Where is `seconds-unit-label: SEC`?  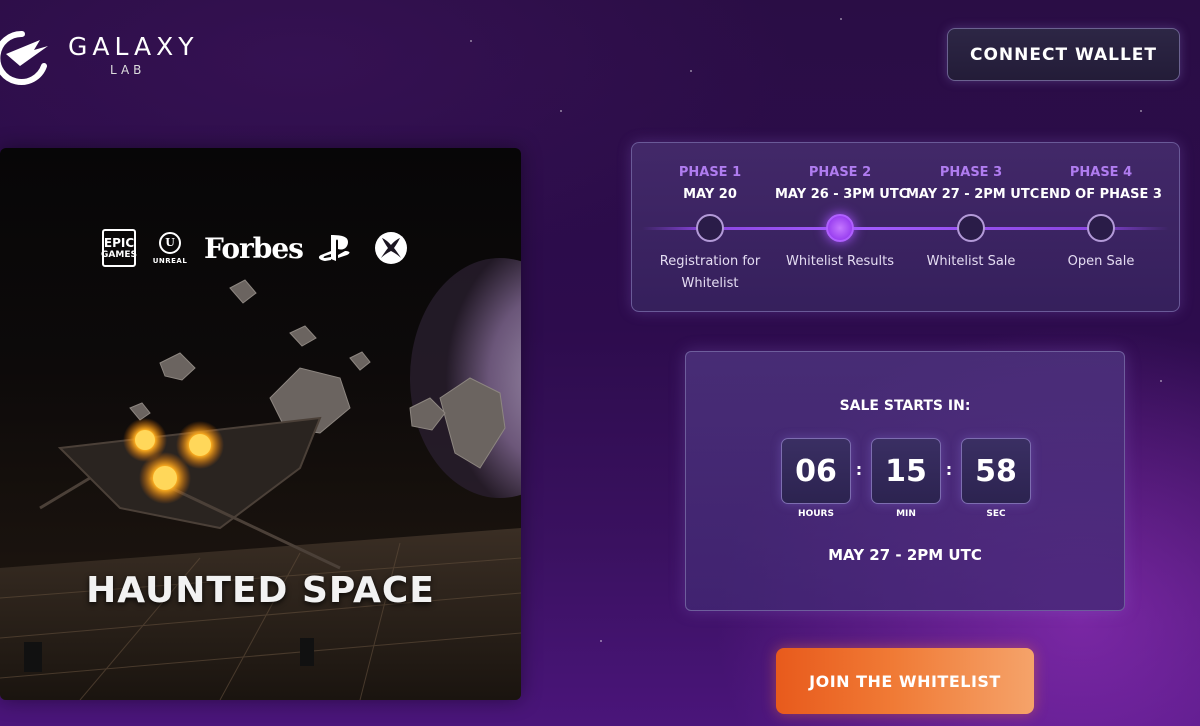
seconds-unit-label: SEC is located at coordinates (996, 514).